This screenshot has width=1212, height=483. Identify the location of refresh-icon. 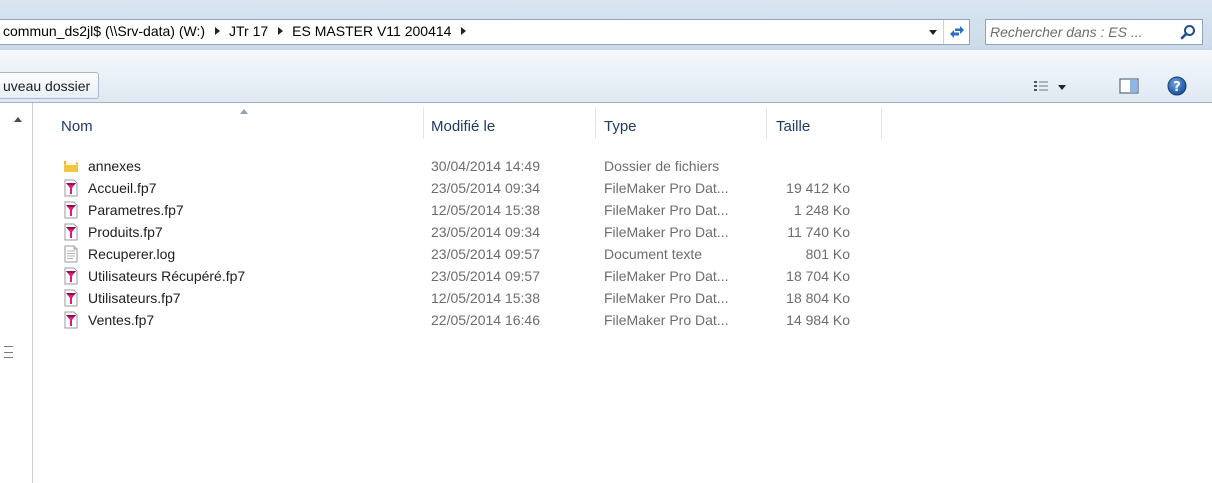
(957, 32).